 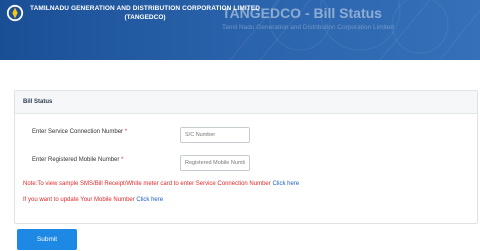 I want to click on service-number-label: Enter Service Connection Number *, so click(x=79, y=132).